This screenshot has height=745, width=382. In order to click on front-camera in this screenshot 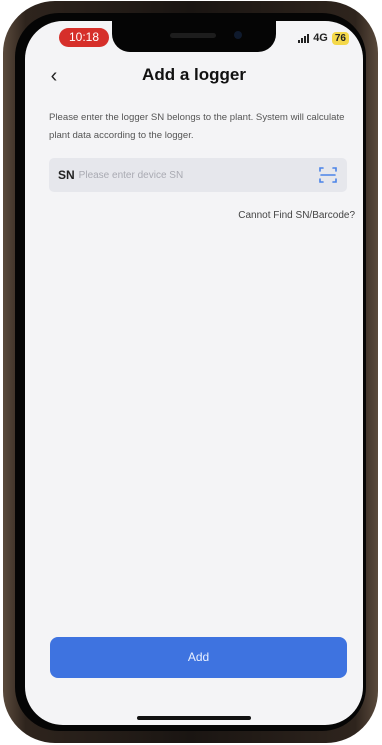, I will do `click(238, 35)`.